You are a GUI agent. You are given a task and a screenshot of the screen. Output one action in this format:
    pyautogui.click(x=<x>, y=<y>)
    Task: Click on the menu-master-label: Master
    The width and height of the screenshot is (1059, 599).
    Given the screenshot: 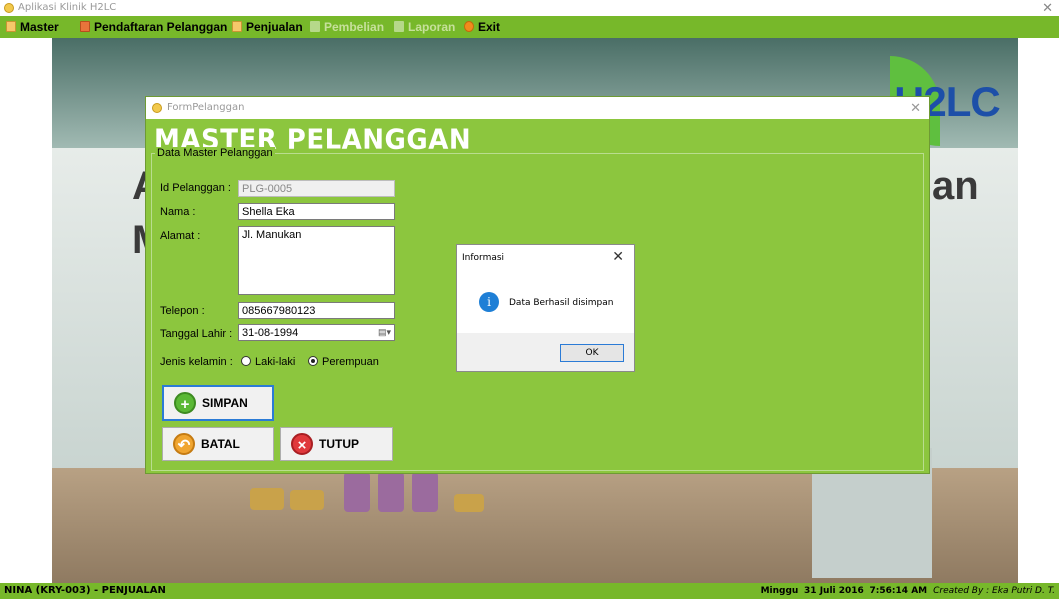 What is the action you would take?
    pyautogui.click(x=39, y=27)
    